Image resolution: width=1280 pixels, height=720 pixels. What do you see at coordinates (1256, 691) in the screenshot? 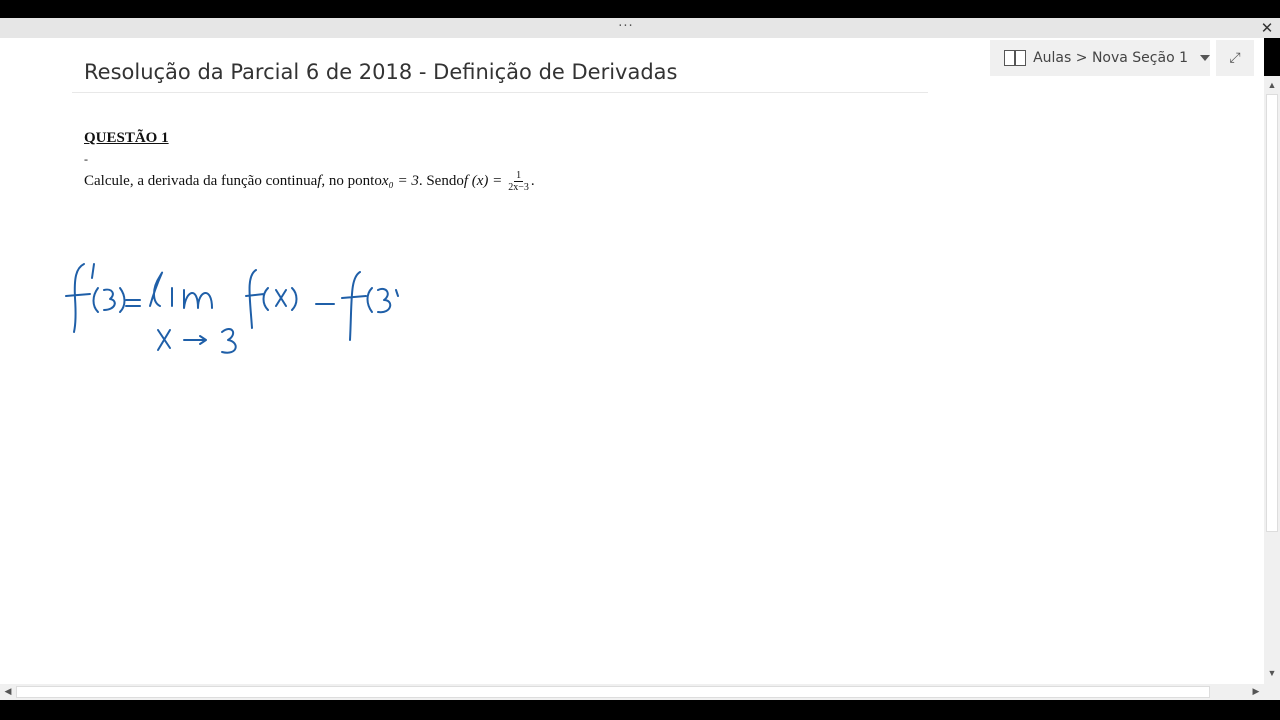
I see `scroll-right-arrow: ▶` at bounding box center [1256, 691].